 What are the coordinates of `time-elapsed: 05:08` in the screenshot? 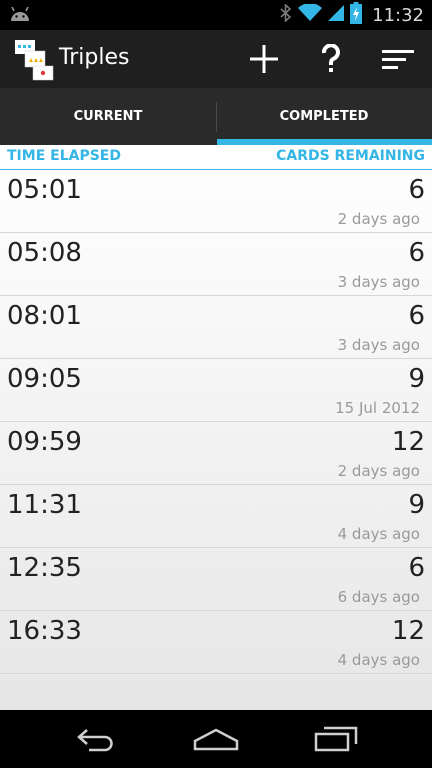 It's located at (44, 253).